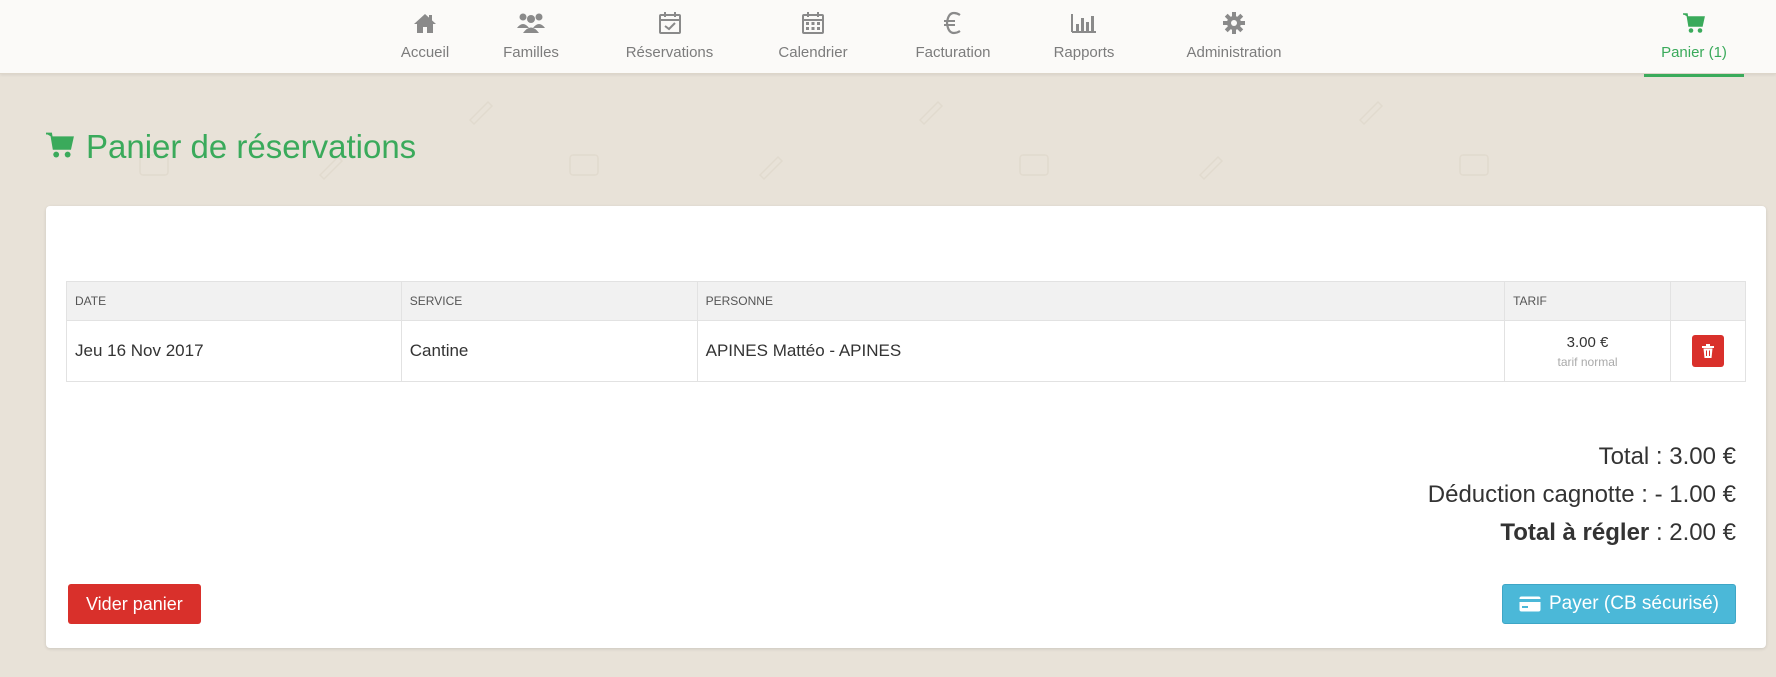 This screenshot has height=677, width=1776. Describe the element at coordinates (1234, 23) in the screenshot. I see `gear-icon` at that location.